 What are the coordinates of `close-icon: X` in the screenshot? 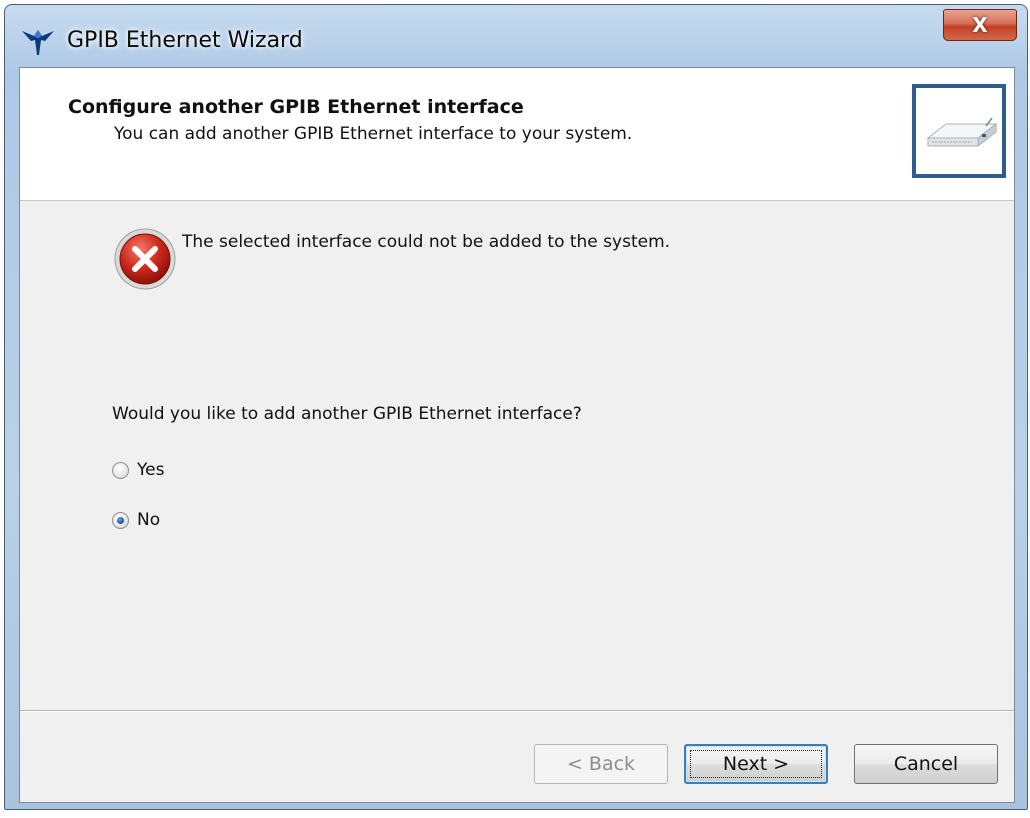 It's located at (980, 25).